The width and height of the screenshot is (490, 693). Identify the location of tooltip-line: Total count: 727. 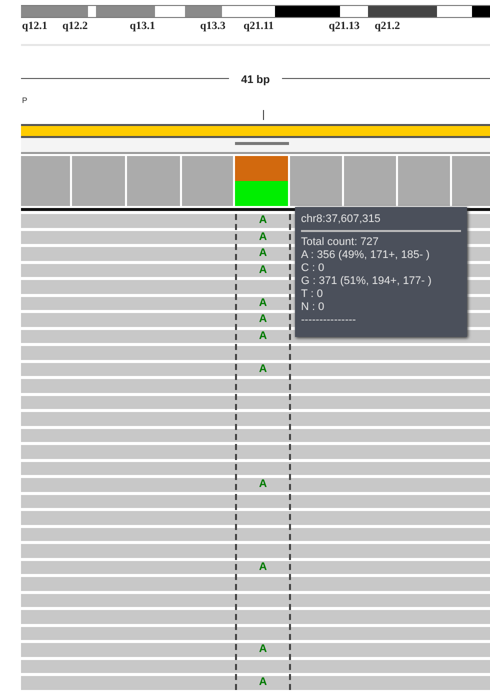
(340, 242).